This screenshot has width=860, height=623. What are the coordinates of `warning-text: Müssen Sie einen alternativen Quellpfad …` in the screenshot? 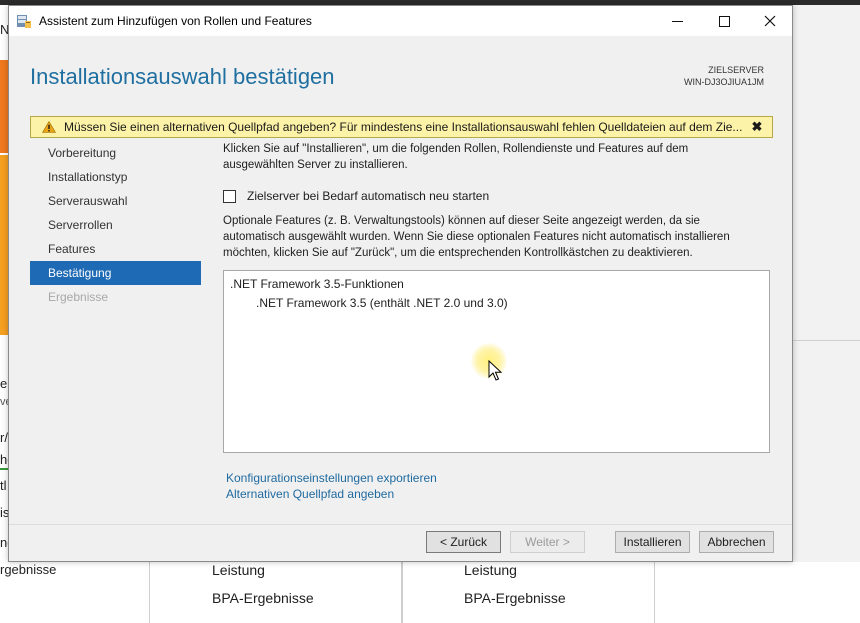 It's located at (405, 127).